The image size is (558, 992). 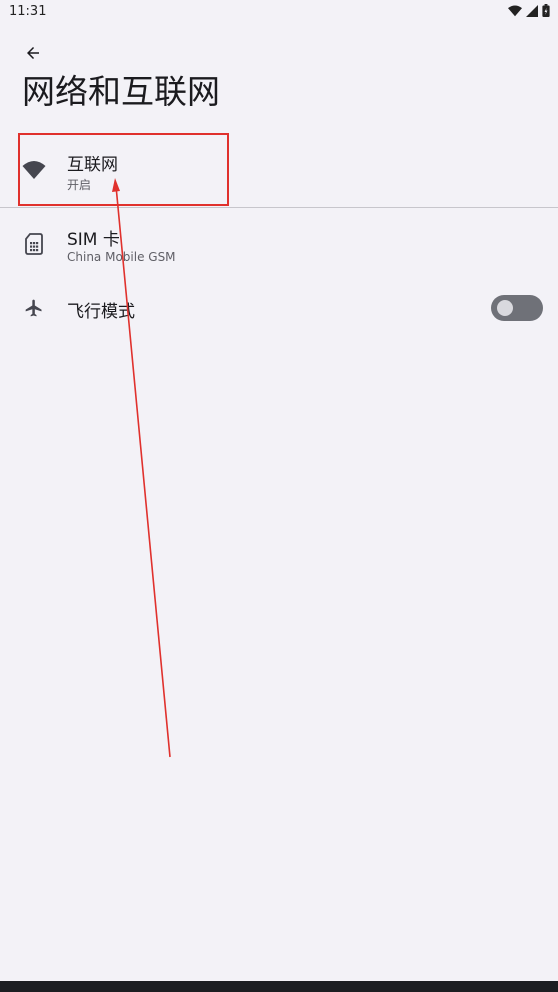 I want to click on signal-icon, so click(x=532, y=10).